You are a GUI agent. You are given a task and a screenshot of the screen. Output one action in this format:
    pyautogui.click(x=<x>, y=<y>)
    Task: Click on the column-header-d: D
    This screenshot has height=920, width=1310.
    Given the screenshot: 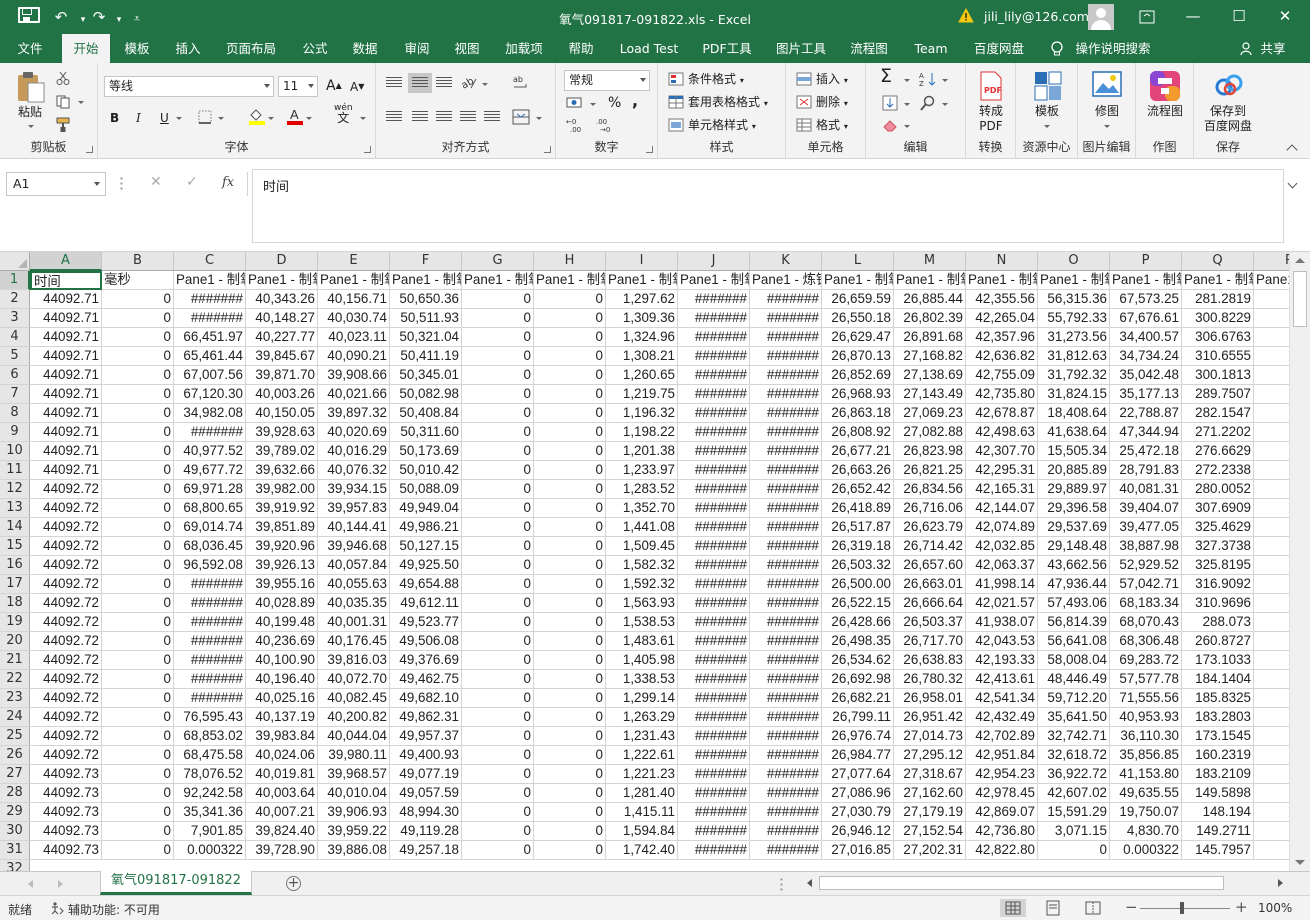 What is the action you would take?
    pyautogui.click(x=282, y=261)
    